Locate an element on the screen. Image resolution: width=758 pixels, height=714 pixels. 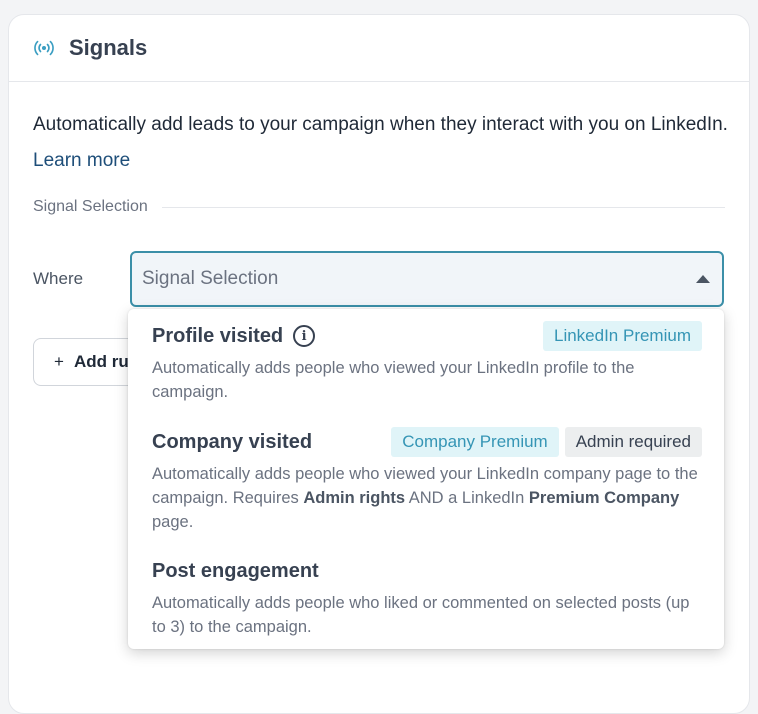
desc-part: AND a LinkedIn is located at coordinates (467, 498).